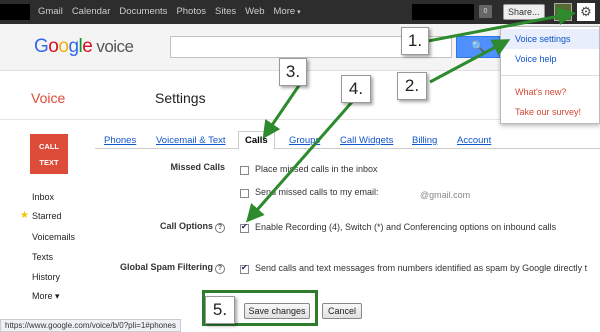  Describe the element at coordinates (356, 89) in the screenshot. I see `callout-4: 4.` at that location.